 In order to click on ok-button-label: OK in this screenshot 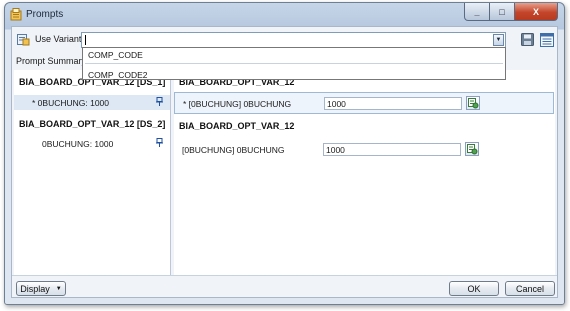, I will do `click(474, 288)`.